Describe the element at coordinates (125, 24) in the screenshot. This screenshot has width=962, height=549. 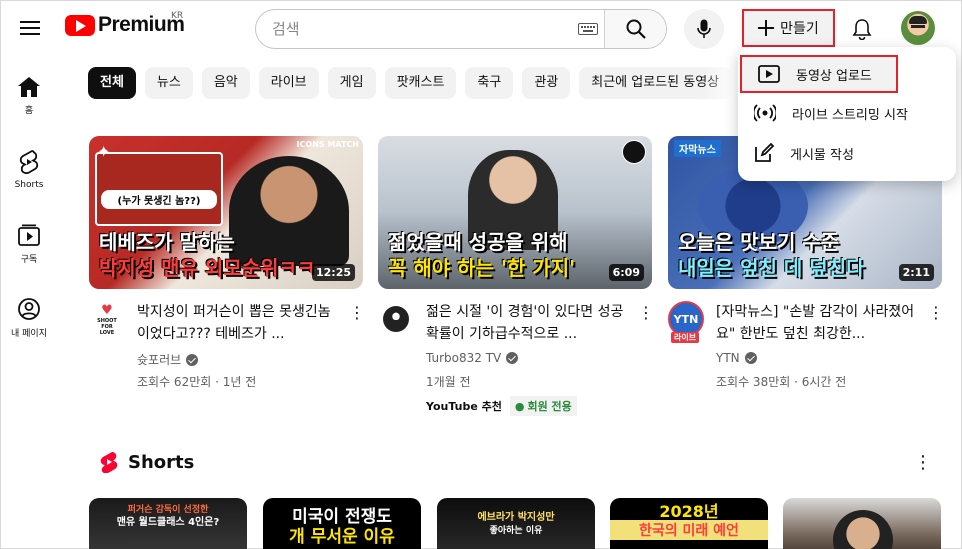
I see `youtube-premium-logo: Premium KR` at that location.